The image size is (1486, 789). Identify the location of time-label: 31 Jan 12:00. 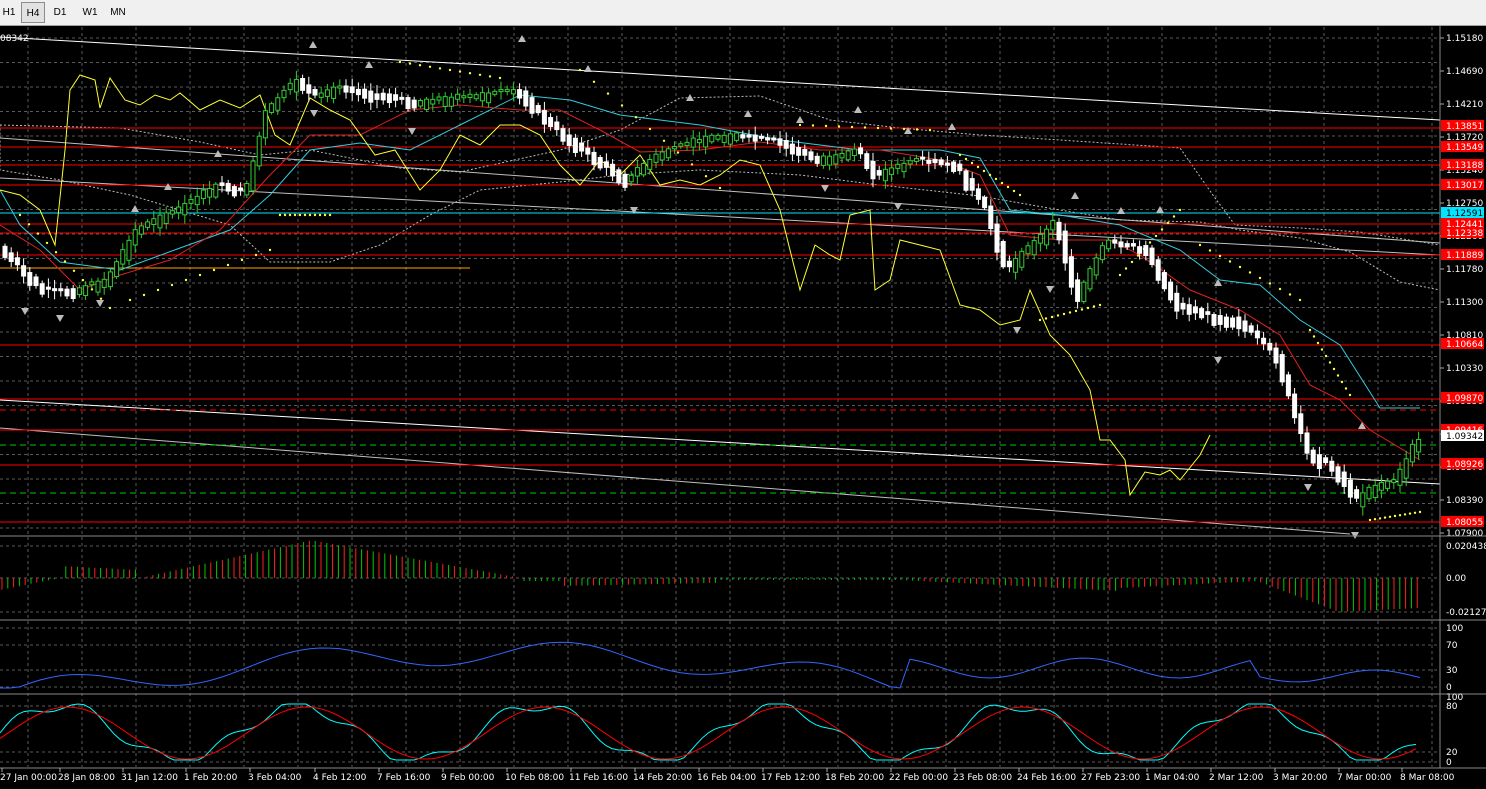
(149, 778).